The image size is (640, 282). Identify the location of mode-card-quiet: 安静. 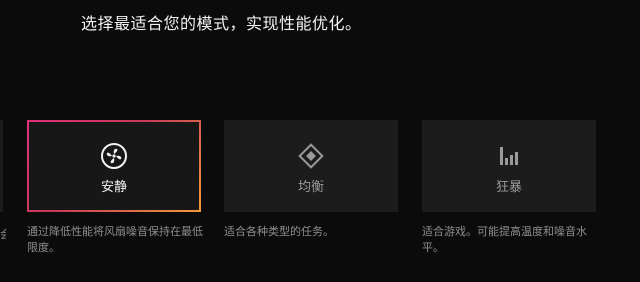
(114, 166).